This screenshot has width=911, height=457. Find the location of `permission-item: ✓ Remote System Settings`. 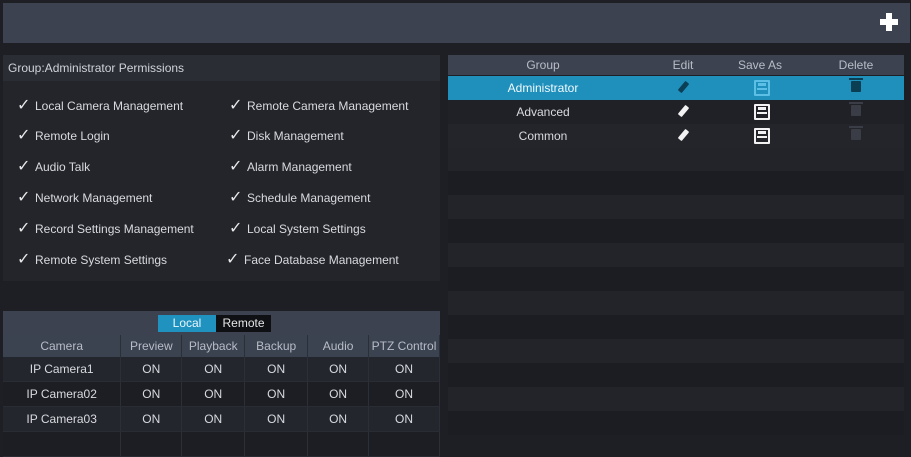

permission-item: ✓ Remote System Settings is located at coordinates (92, 259).